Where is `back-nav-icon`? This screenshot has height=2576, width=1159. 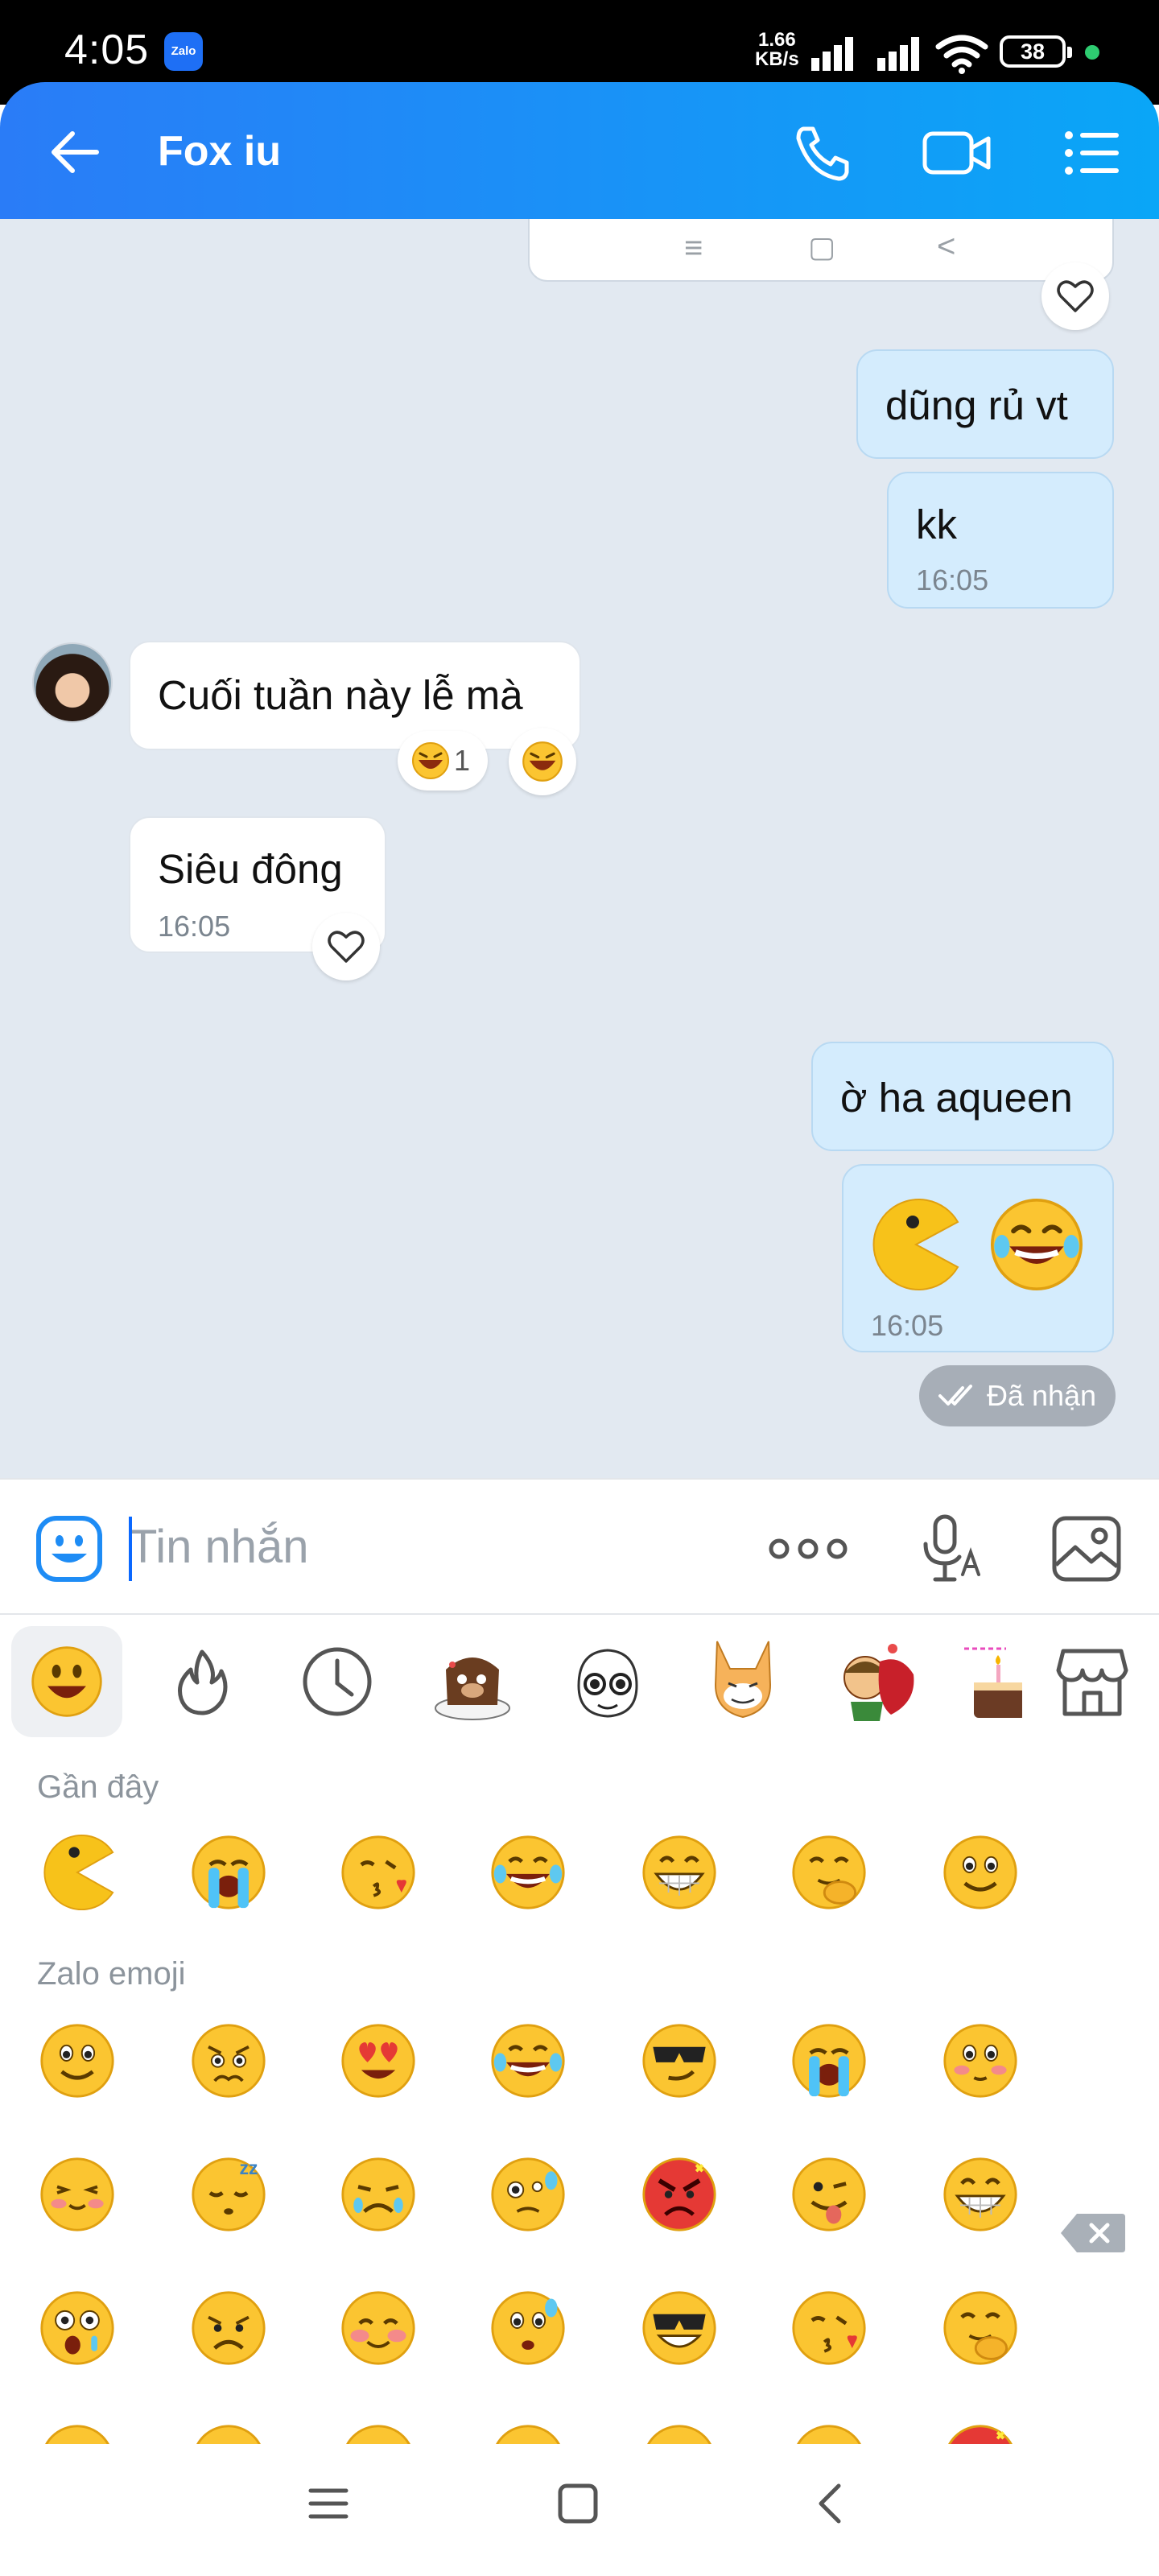
back-nav-icon is located at coordinates (830, 2503).